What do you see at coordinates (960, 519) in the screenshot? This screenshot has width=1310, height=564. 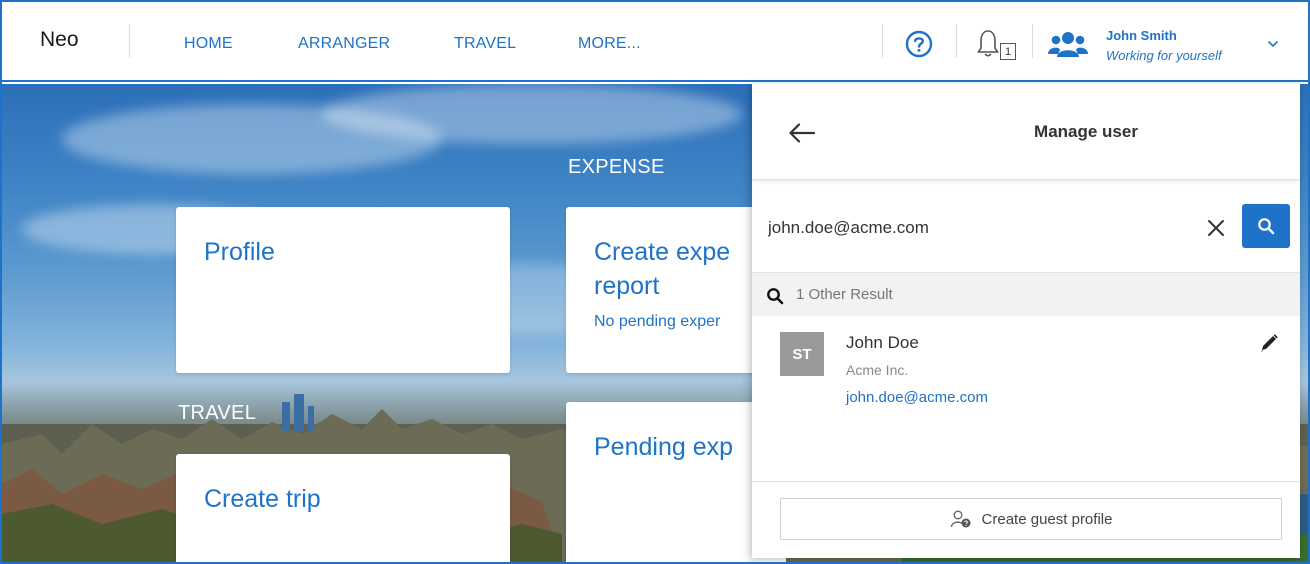 I see `guest-user-icon` at bounding box center [960, 519].